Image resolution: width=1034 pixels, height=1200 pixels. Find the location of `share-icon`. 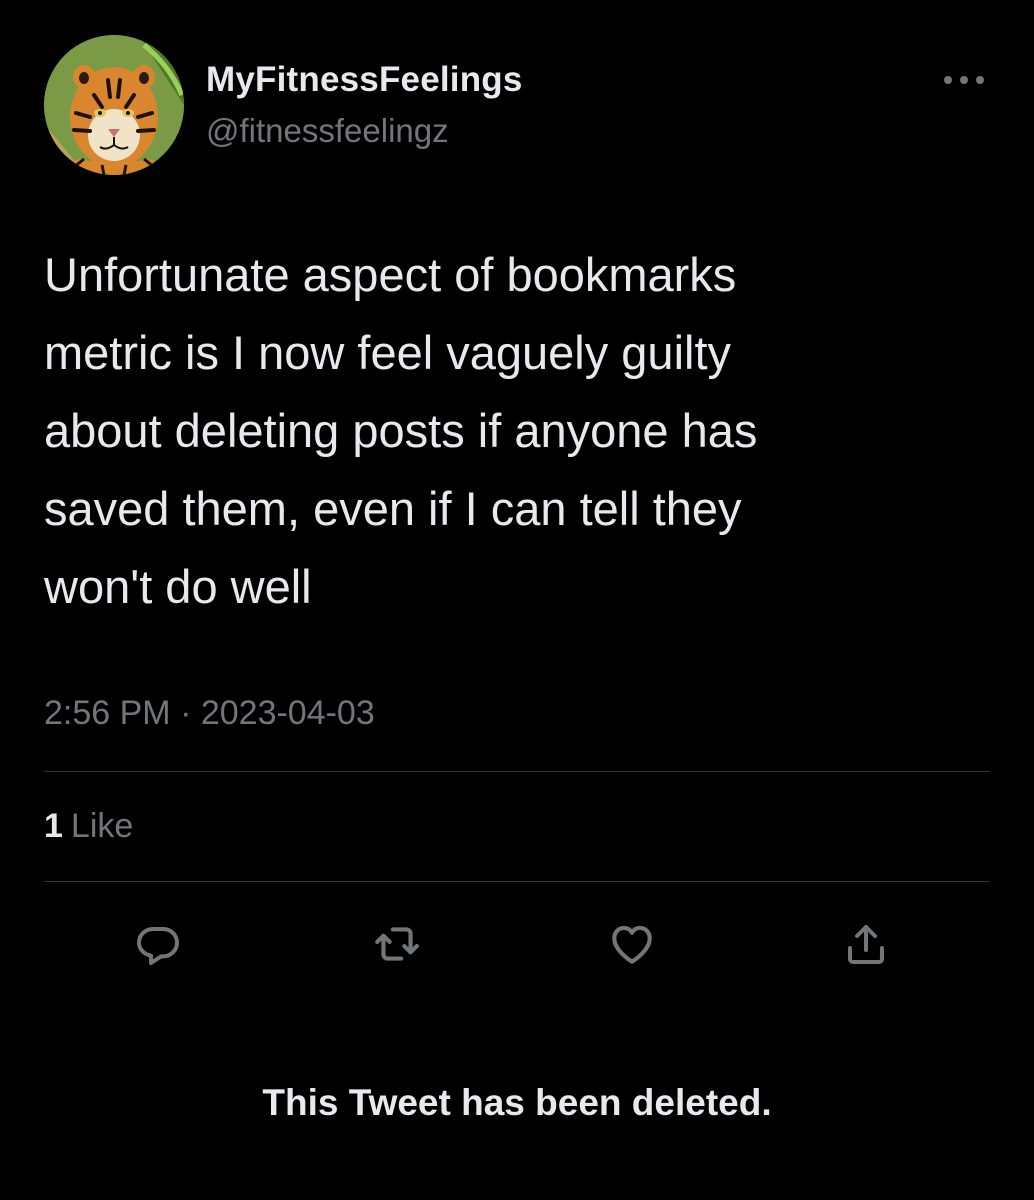

share-icon is located at coordinates (866, 944).